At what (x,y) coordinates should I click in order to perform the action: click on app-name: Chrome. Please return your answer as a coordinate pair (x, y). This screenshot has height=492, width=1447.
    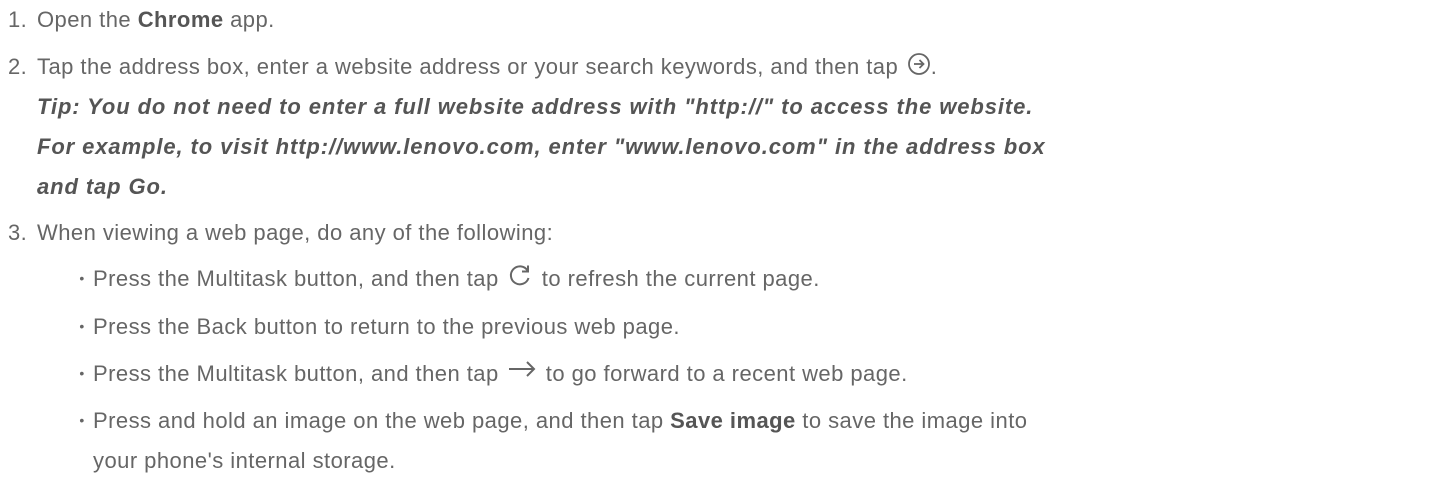
    Looking at the image, I should click on (180, 19).